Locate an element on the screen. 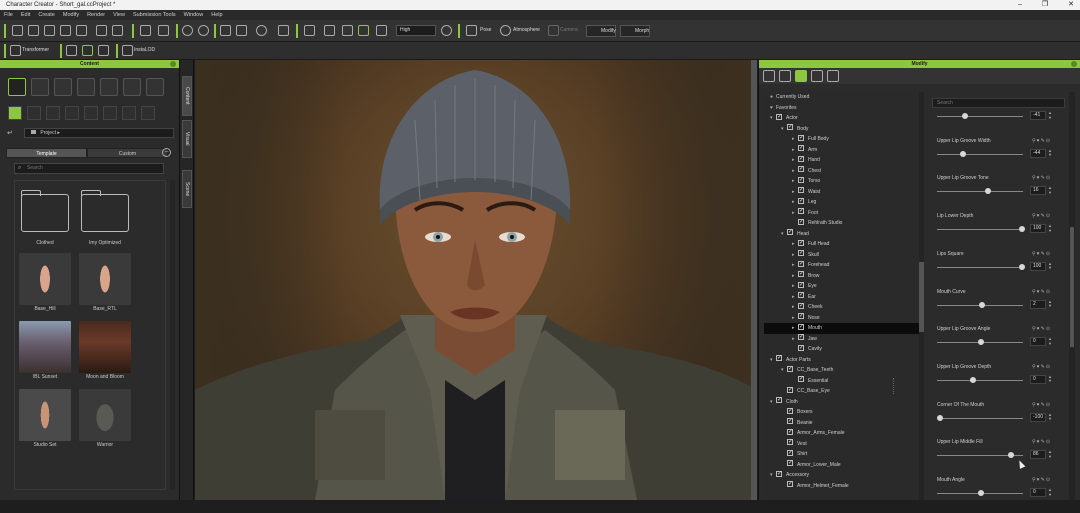 The image size is (1080, 513). transformer-label: Transformer is located at coordinates (35, 50).